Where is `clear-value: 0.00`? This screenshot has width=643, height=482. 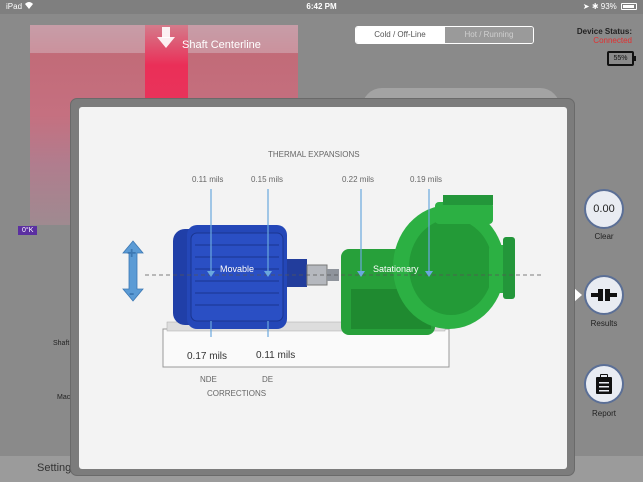 clear-value: 0.00 is located at coordinates (604, 209).